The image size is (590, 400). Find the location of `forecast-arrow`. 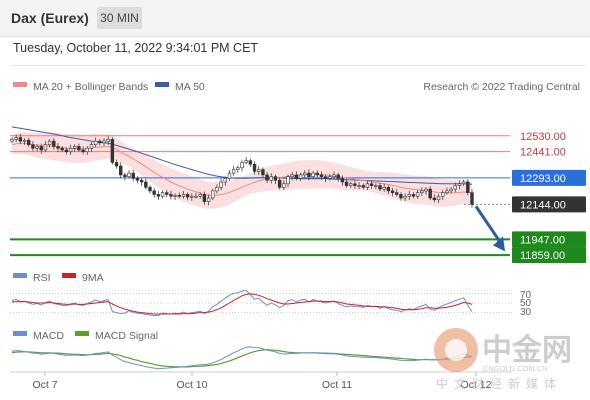

forecast-arrow is located at coordinates (489, 228).